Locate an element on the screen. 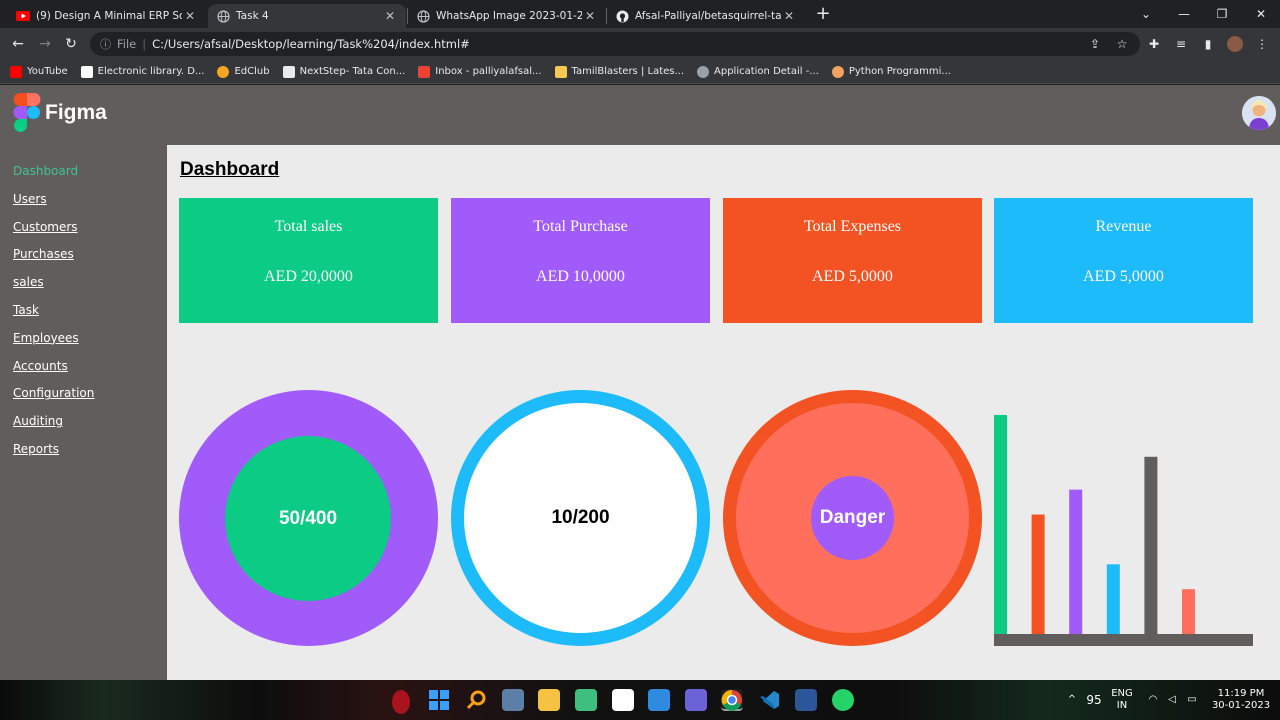 The image size is (1280, 720). extensions-icon: ✚ is located at coordinates (1154, 44).